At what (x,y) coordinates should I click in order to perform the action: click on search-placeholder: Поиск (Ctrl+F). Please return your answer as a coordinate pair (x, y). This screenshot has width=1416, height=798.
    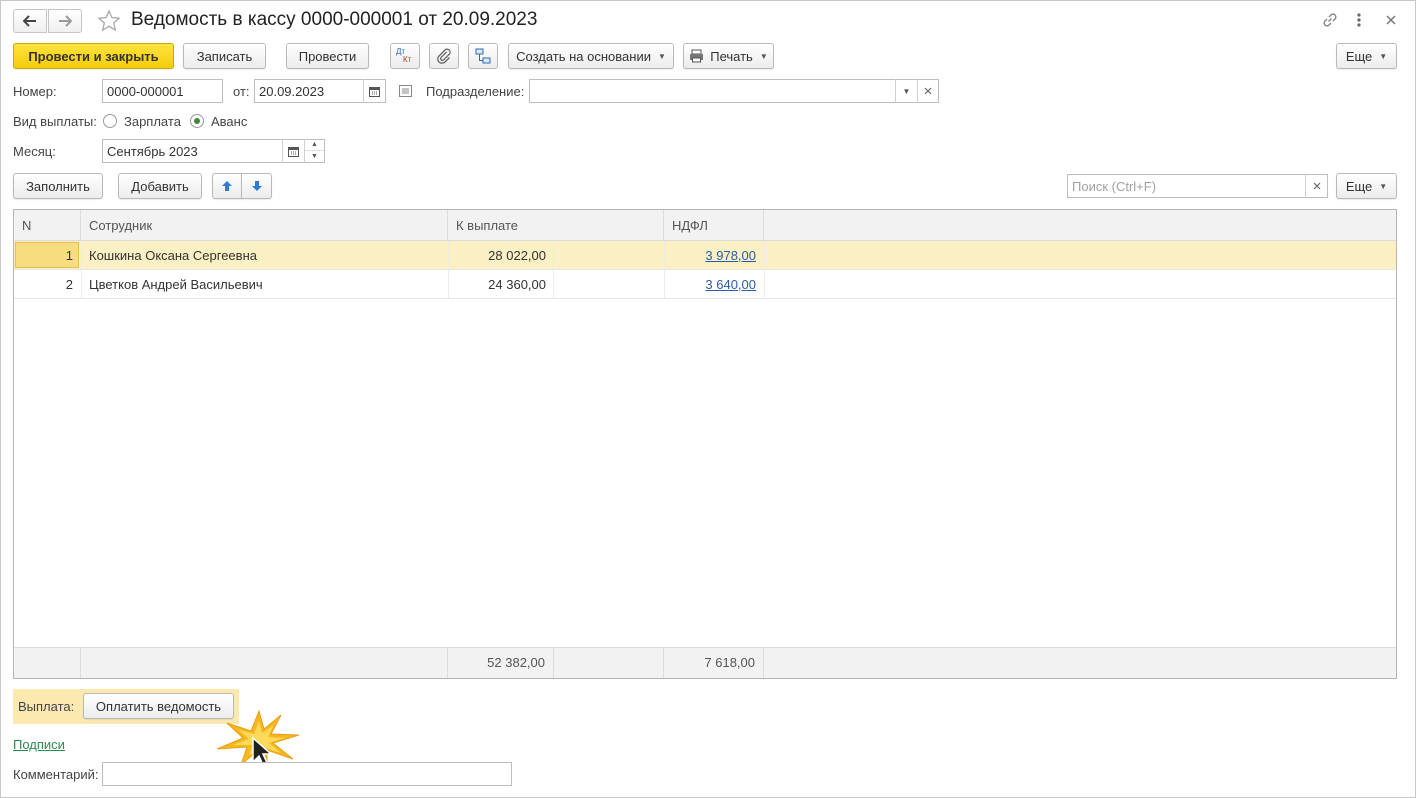
    Looking at the image, I should click on (1114, 186).